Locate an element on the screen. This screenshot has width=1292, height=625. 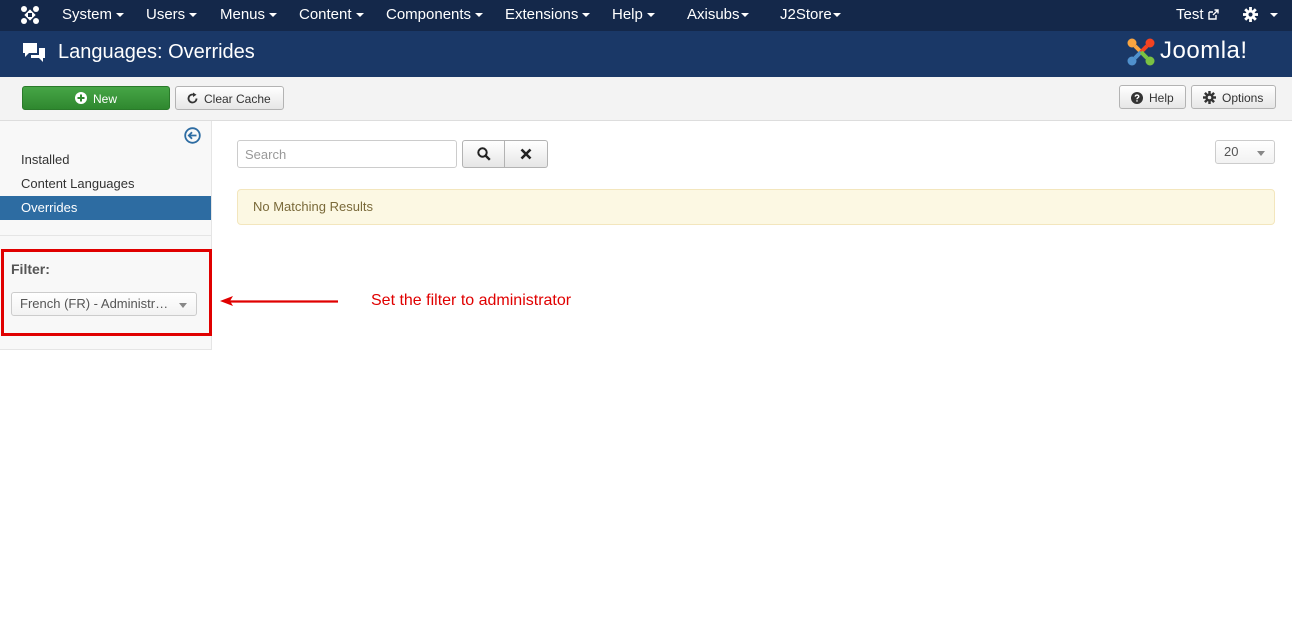
menu-j2store: J2Store is located at coordinates (810, 15).